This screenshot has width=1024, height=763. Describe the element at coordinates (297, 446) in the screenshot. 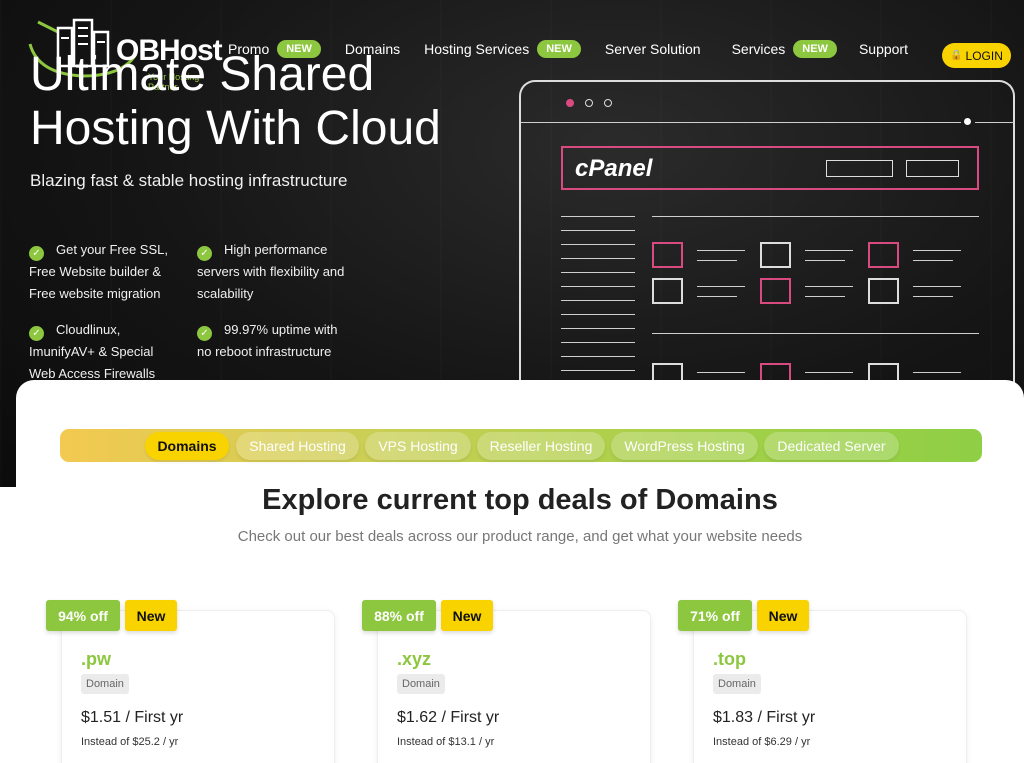

I see `tab-shared-hosting: Shared Hosting` at that location.